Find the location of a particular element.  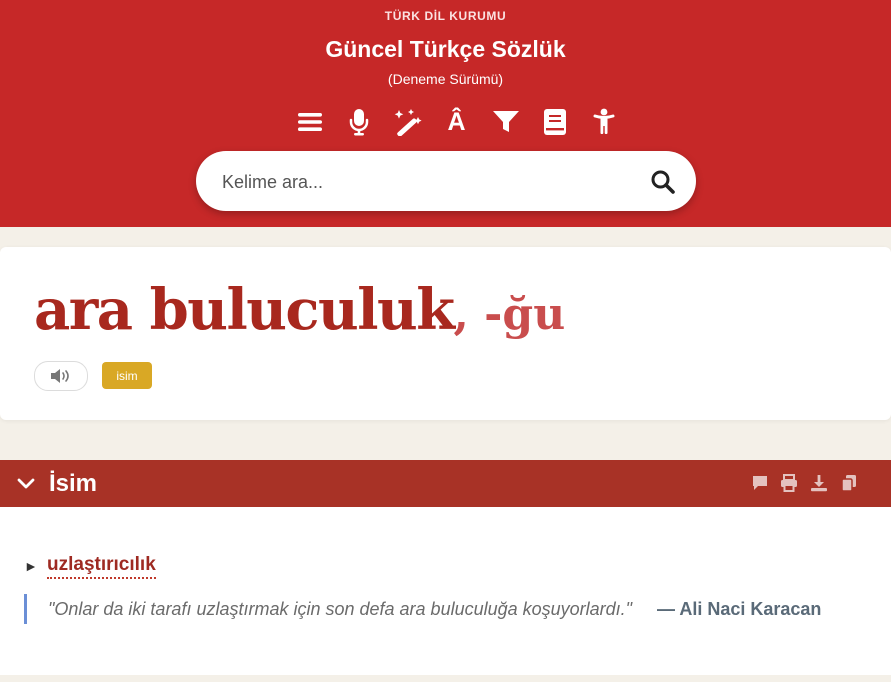

search-box is located at coordinates (446, 181).